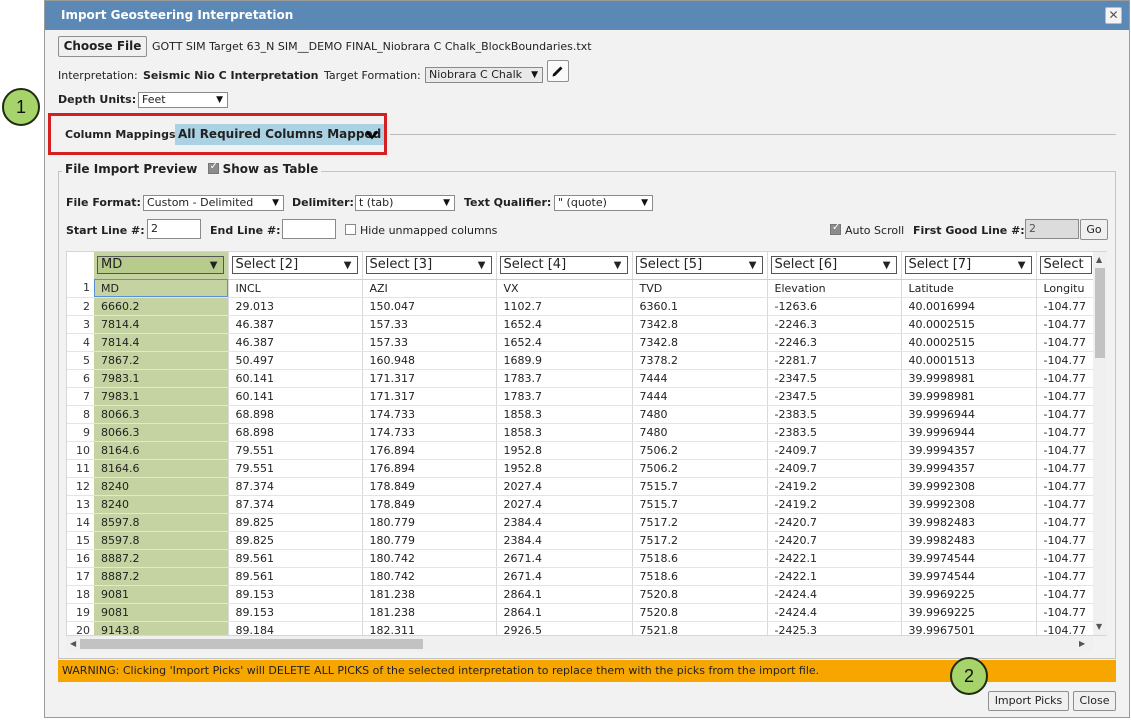 Image resolution: width=1131 pixels, height=720 pixels. I want to click on vertical-scrollbar: ▲ ▼, so click(1100, 443).